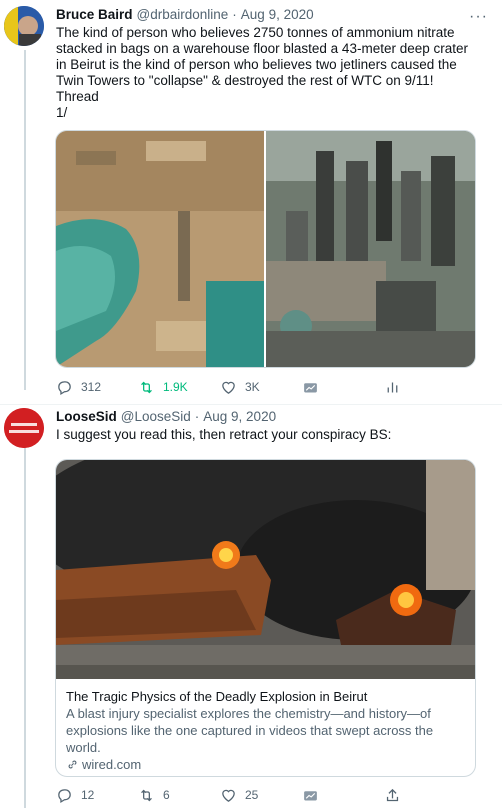 The height and width of the screenshot is (811, 502). Describe the element at coordinates (261, 795) in the screenshot. I see `like-button: 25` at that location.